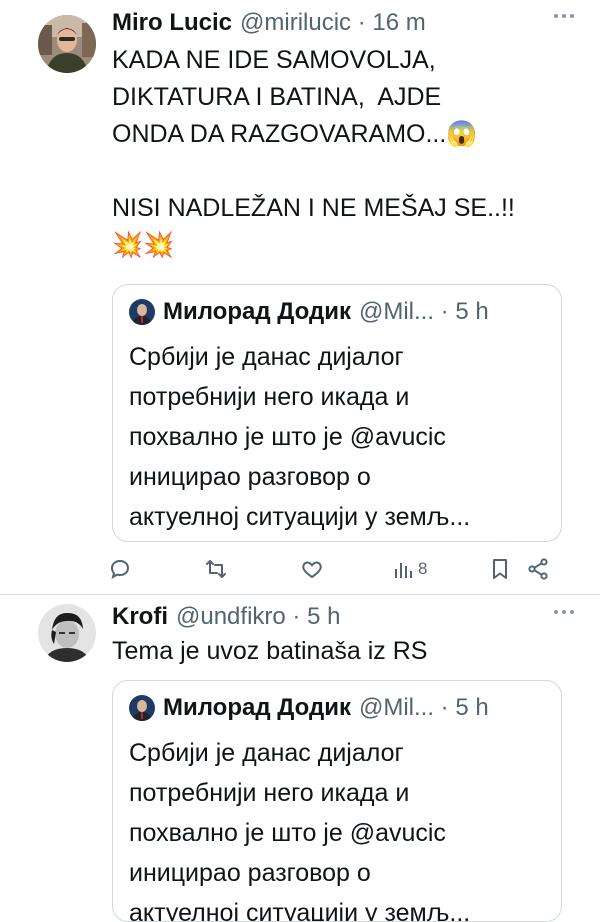 This screenshot has width=600, height=922. I want to click on author-handle-time: @mirilucic · 16 m, so click(333, 23).